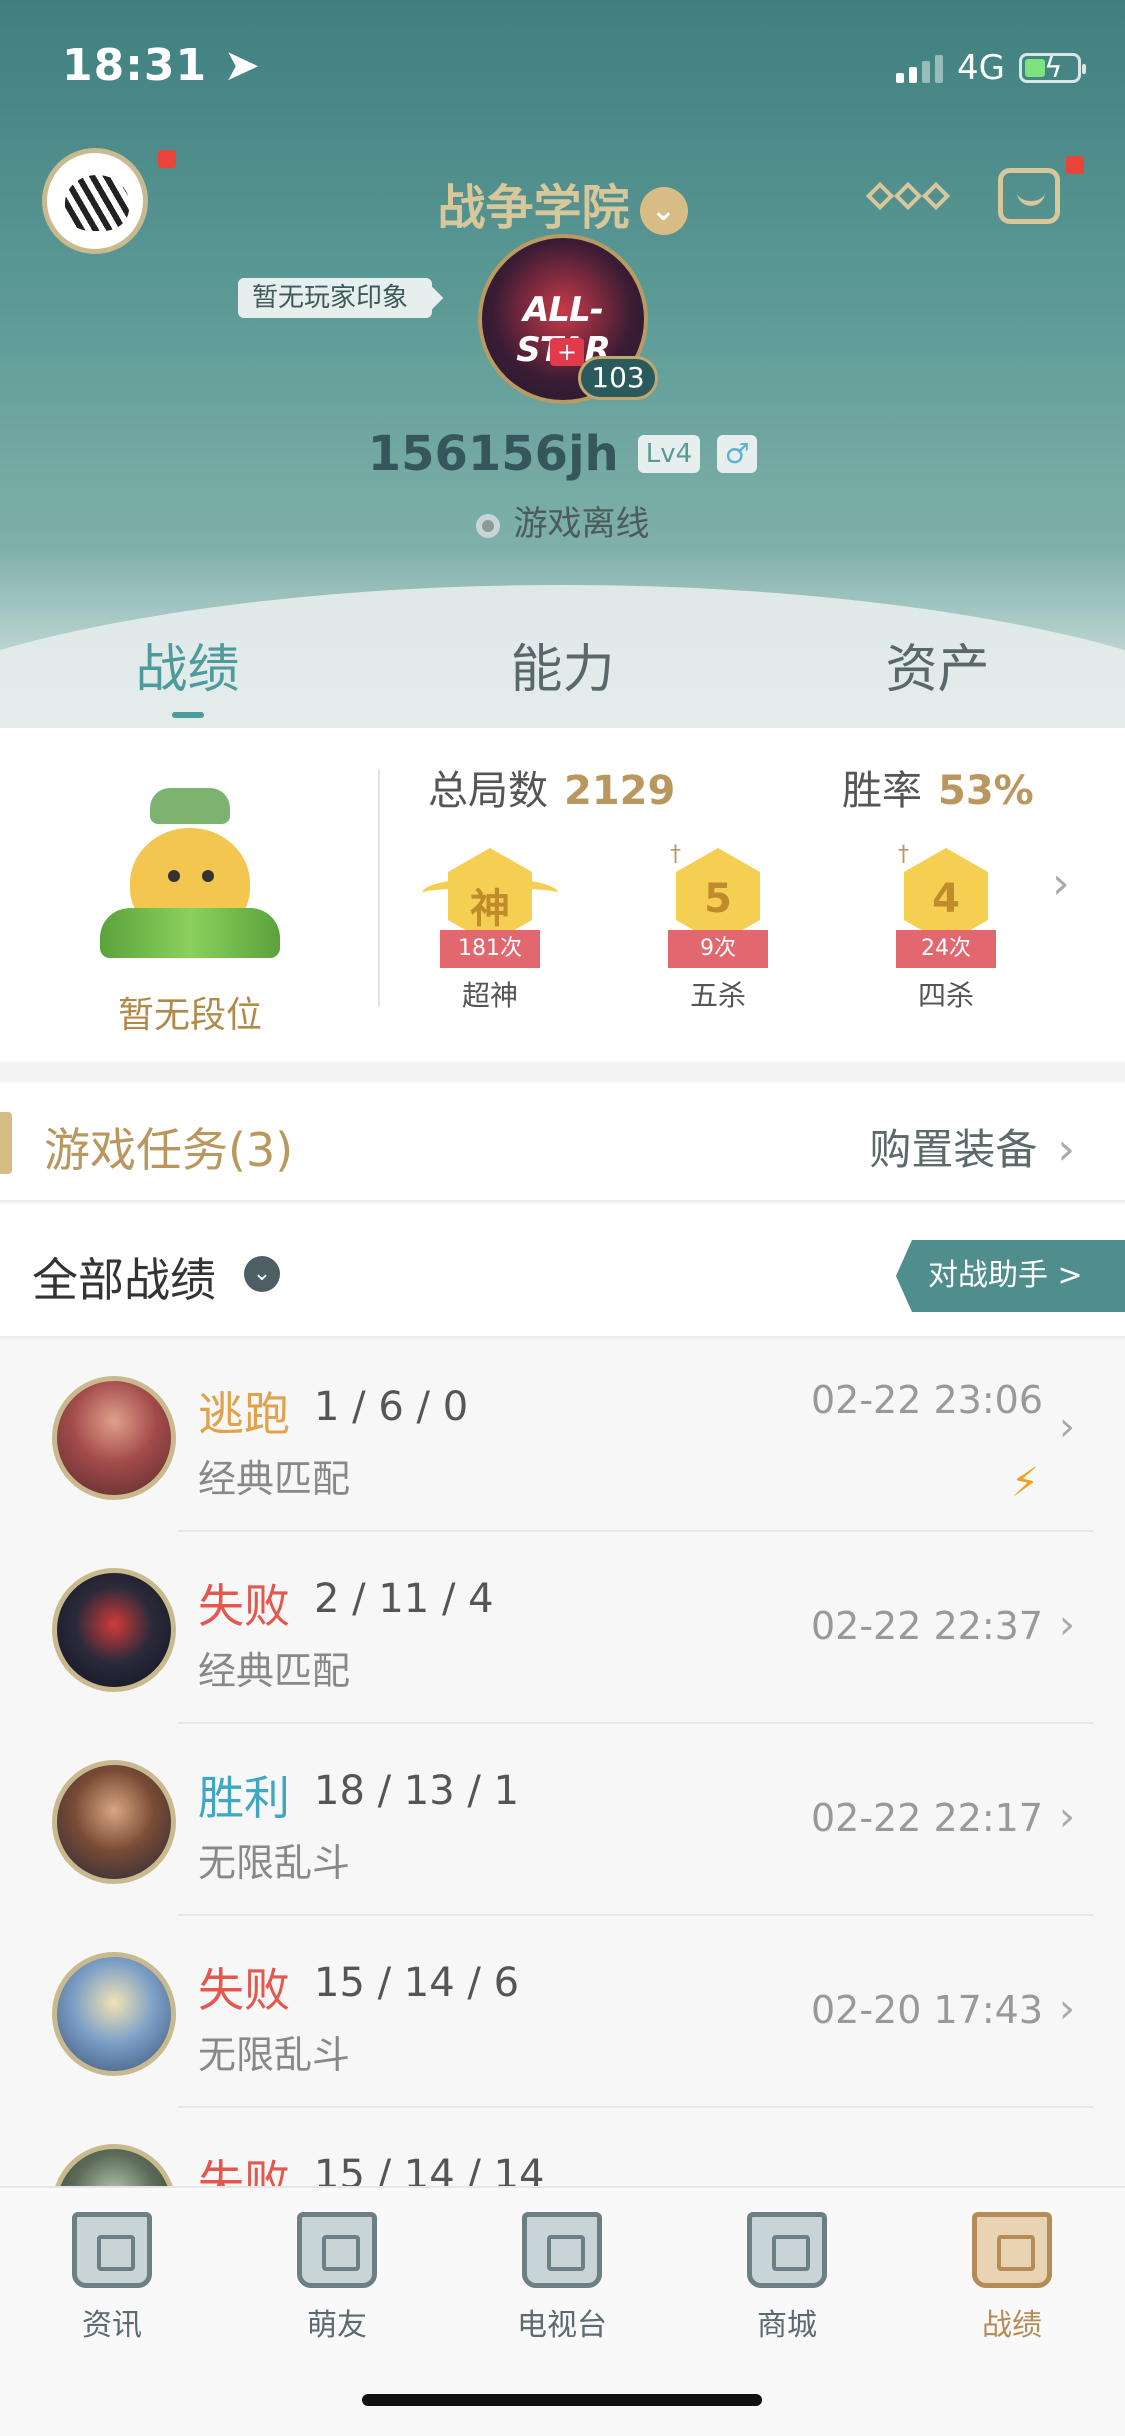 This screenshot has height=2436, width=1125. I want to click on medal-pentakill: † 5 9次 五杀, so click(718, 927).